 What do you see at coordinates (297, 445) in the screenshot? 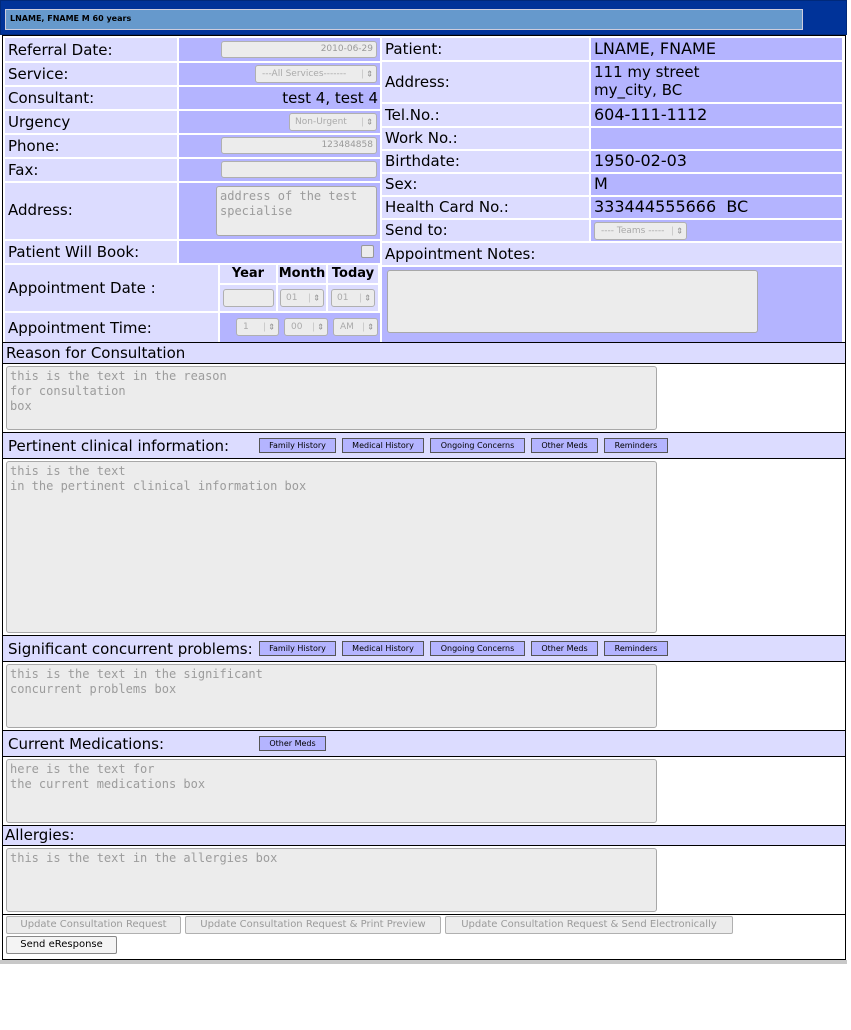
I see `clinical-family-history-button: Family History` at bounding box center [297, 445].